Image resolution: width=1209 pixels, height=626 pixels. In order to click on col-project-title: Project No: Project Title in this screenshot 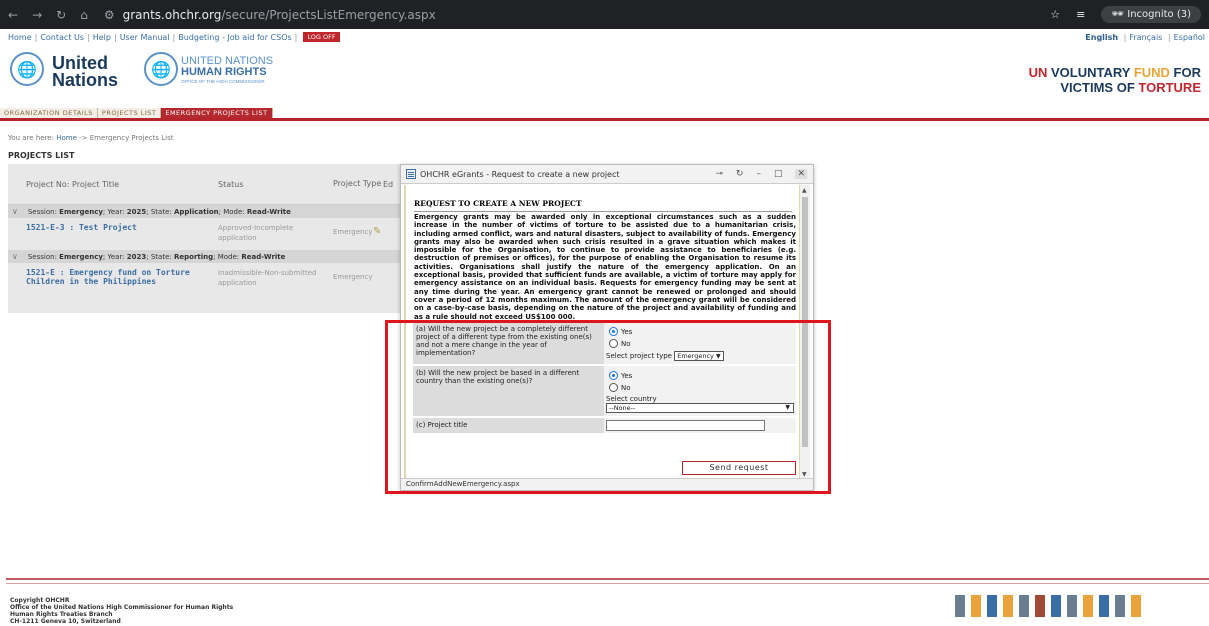, I will do `click(113, 184)`.